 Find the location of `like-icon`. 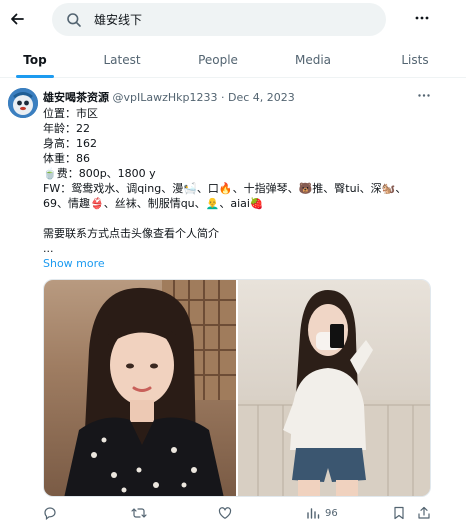

like-icon is located at coordinates (225, 513).